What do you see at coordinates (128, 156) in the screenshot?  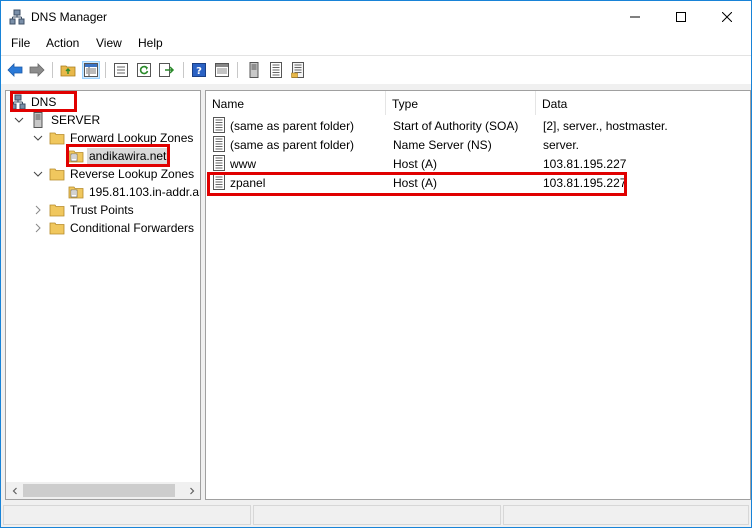 I see `tree-label-andikawira-net: andikawira.net` at bounding box center [128, 156].